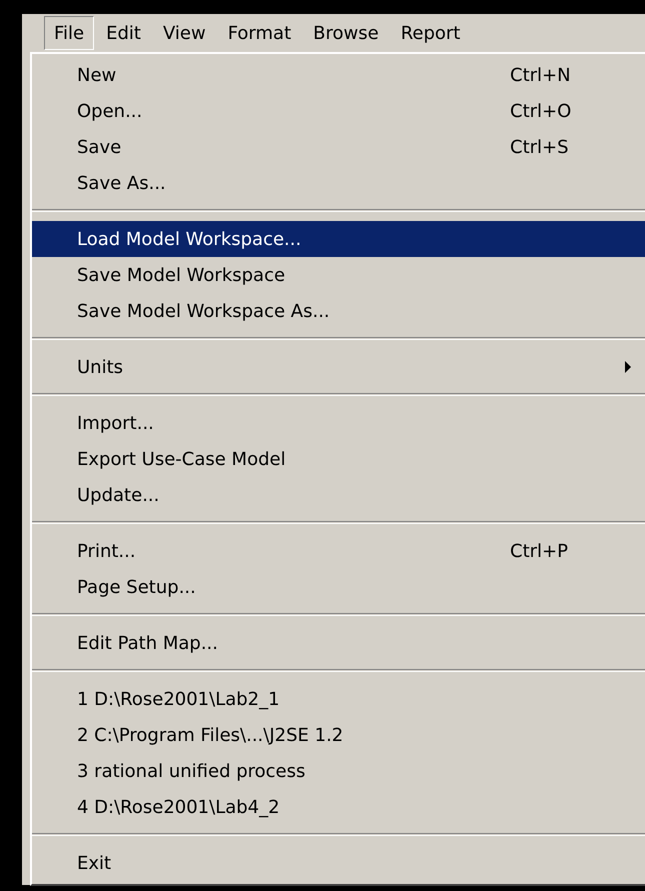 The height and width of the screenshot is (891, 645). Describe the element at coordinates (338, 863) in the screenshot. I see `menu-item: Exit` at that location.